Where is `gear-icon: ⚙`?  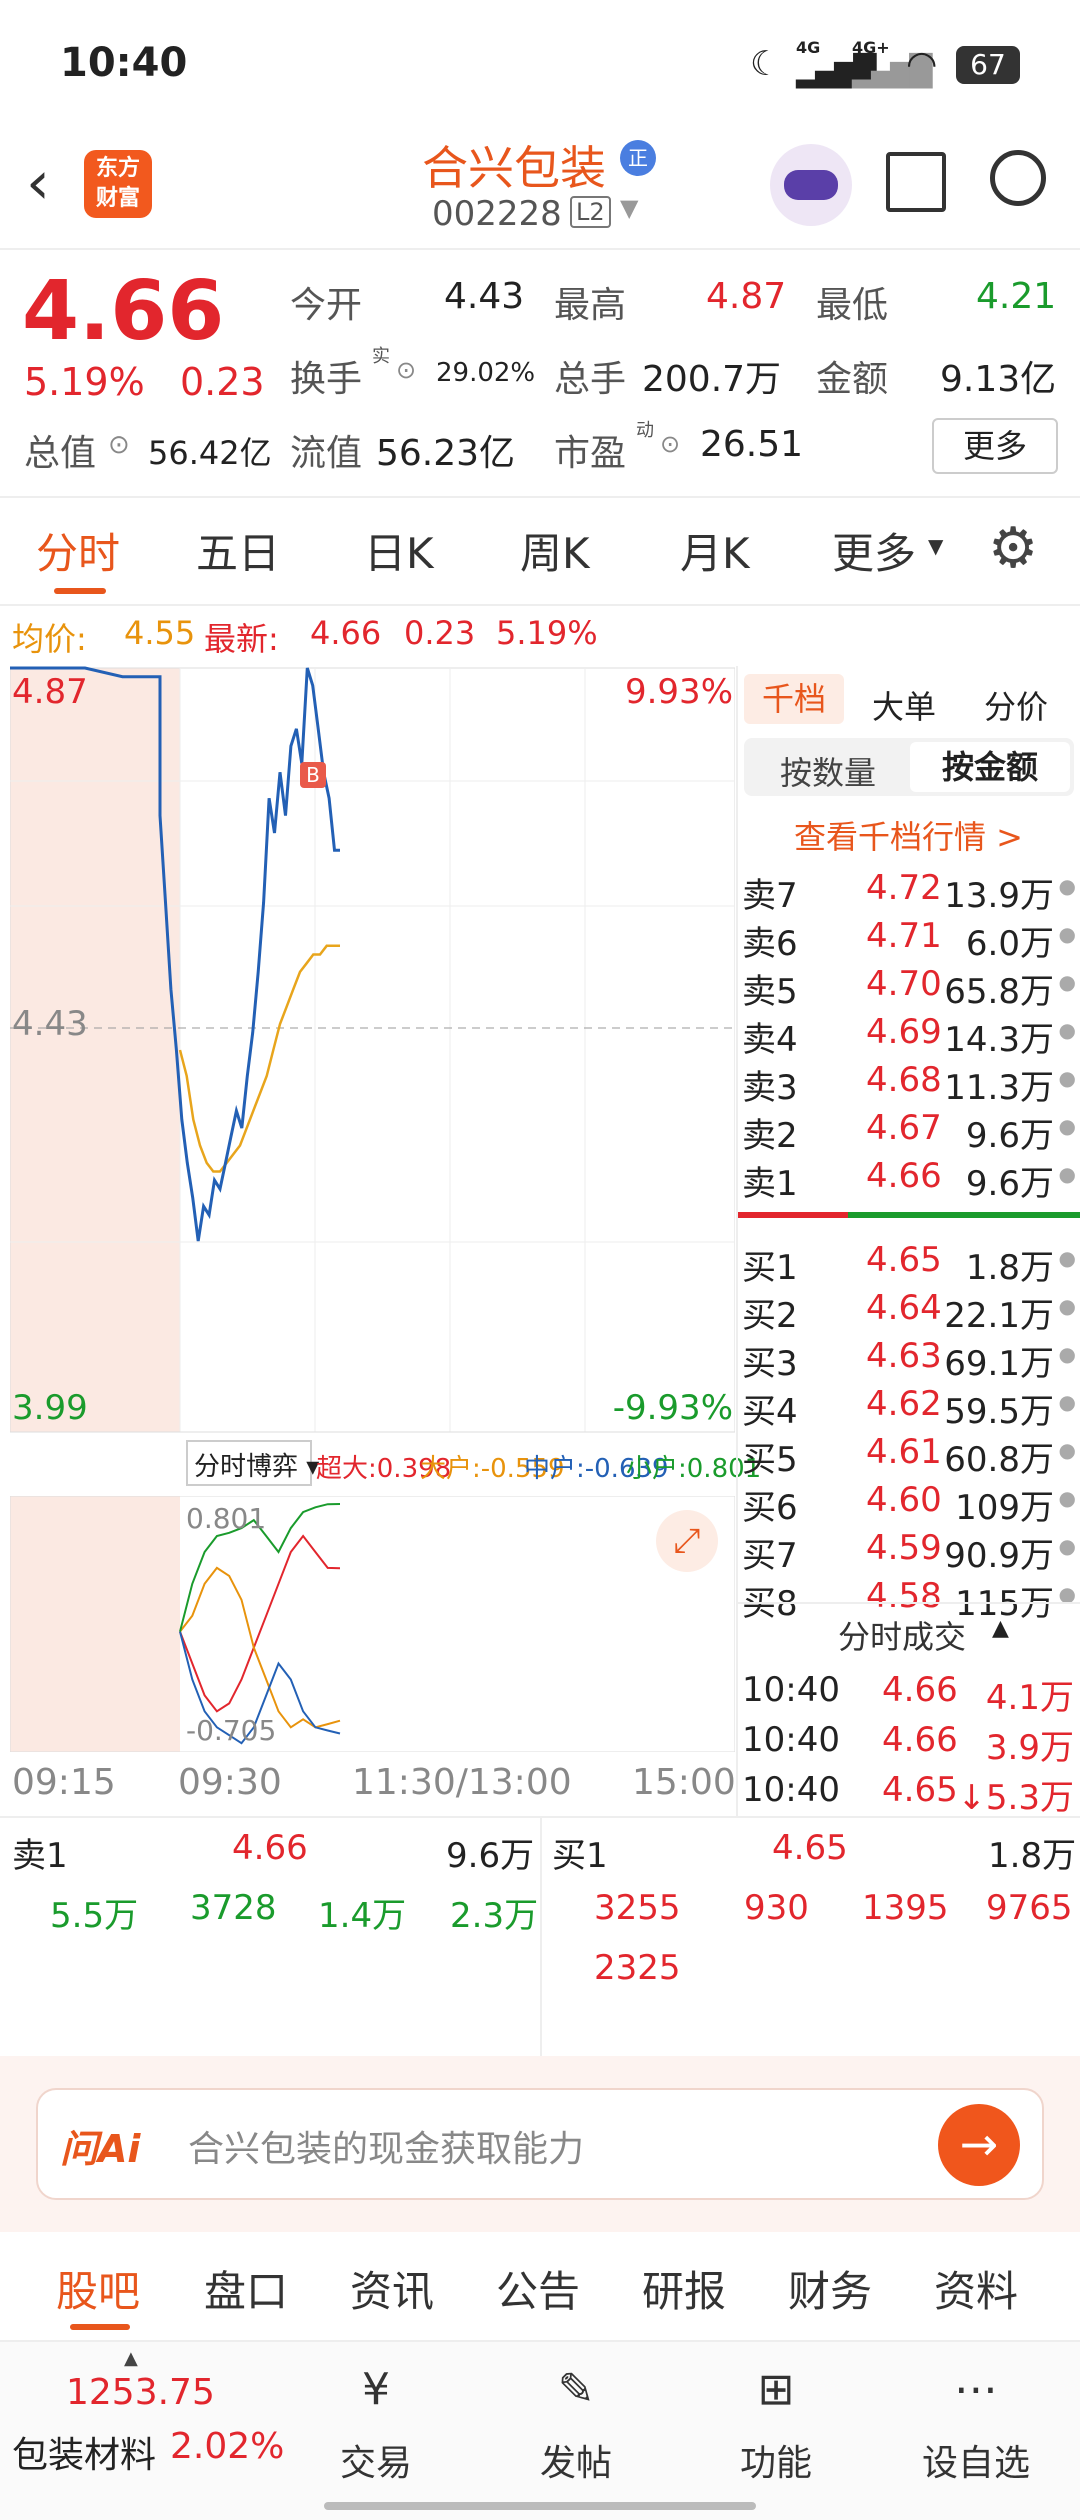
gear-icon: ⚙ is located at coordinates (1013, 548).